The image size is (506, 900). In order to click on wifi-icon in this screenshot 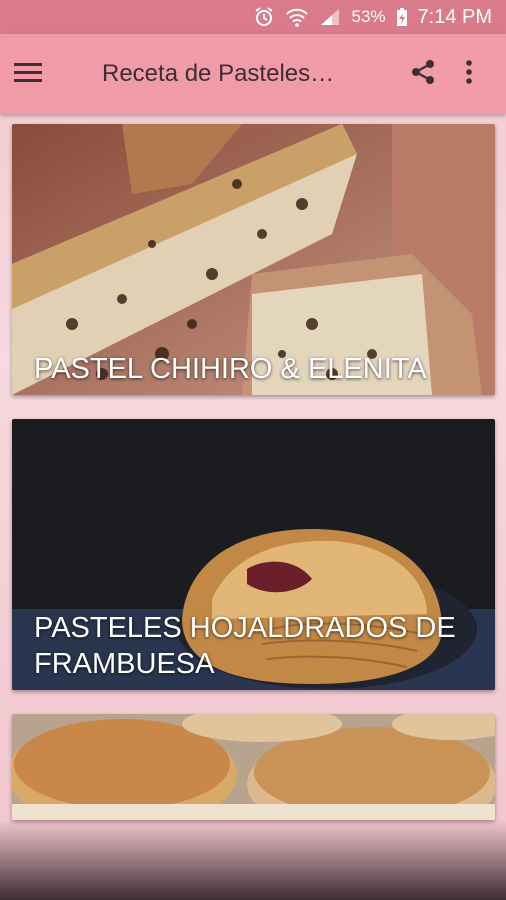, I will do `click(297, 17)`.